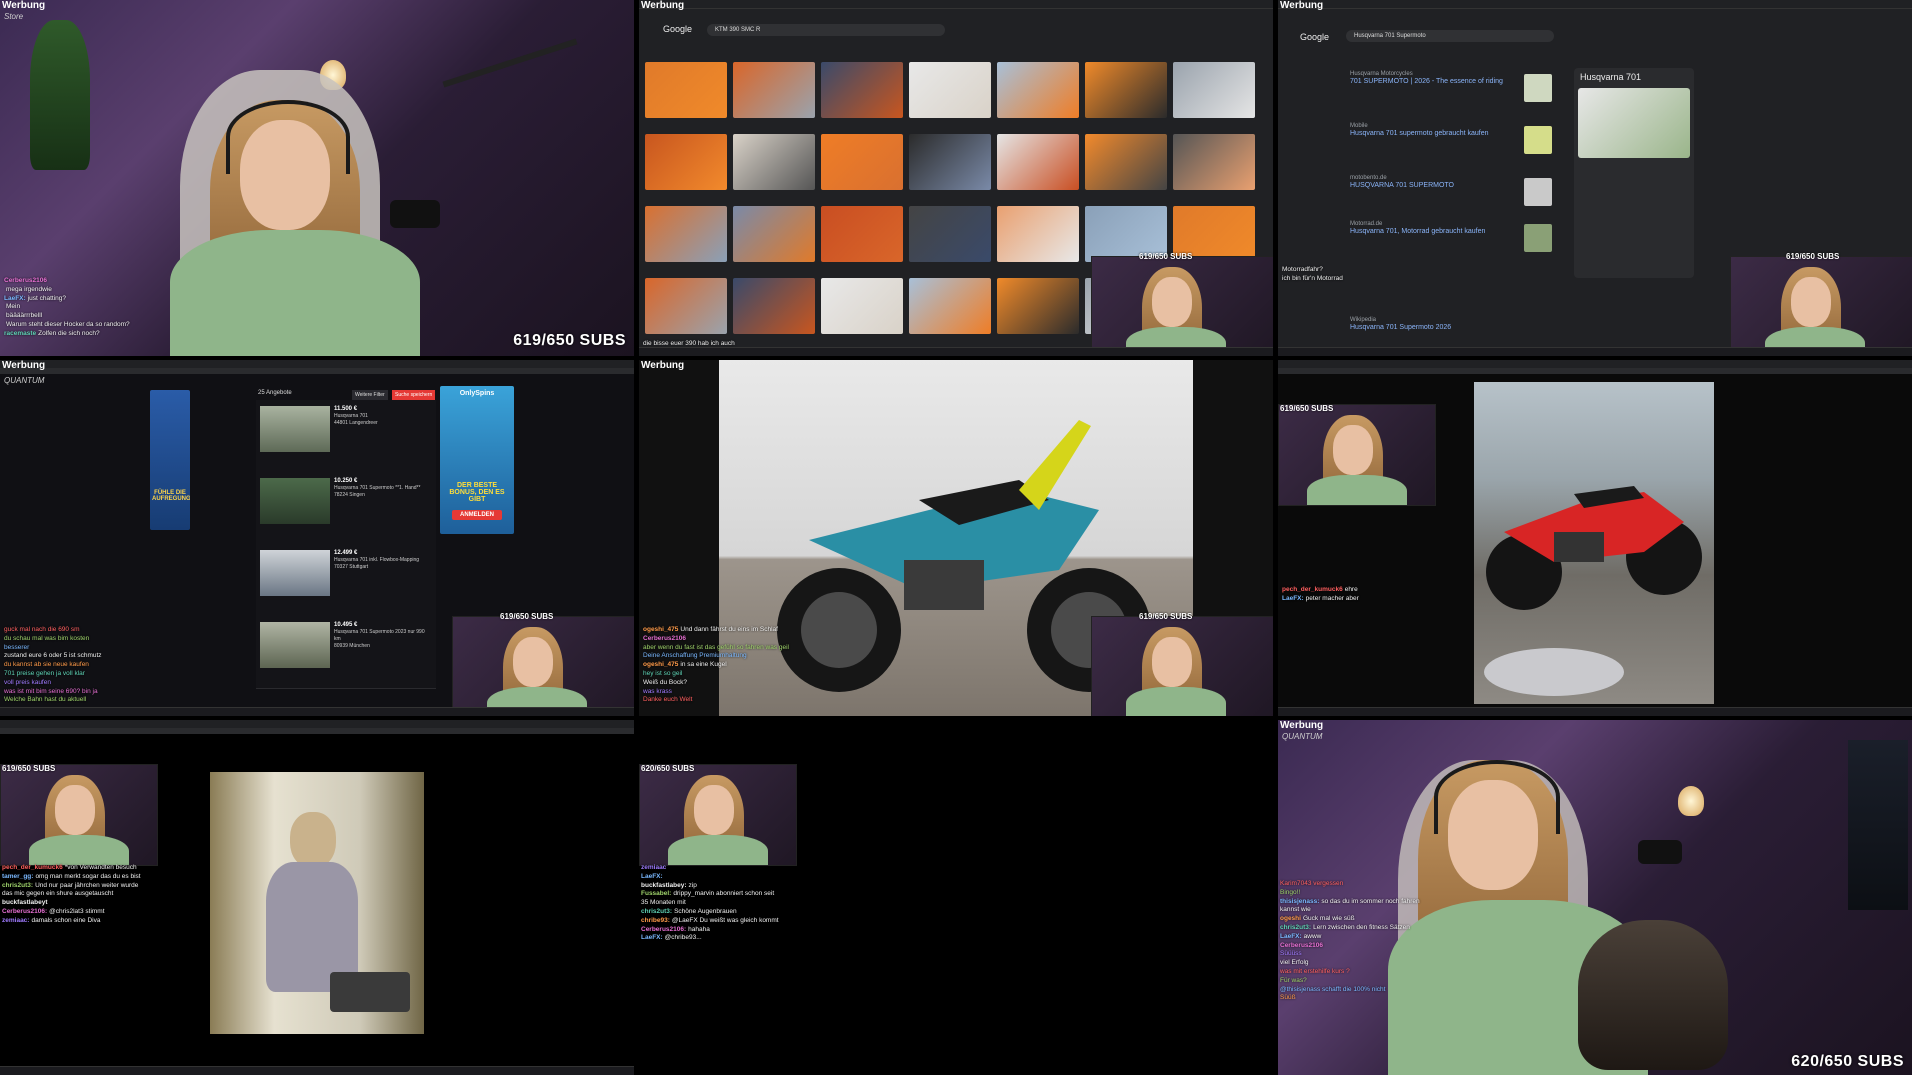  What do you see at coordinates (477, 515) in the screenshot?
I see `ad-signup-button: ANMELDEN` at bounding box center [477, 515].